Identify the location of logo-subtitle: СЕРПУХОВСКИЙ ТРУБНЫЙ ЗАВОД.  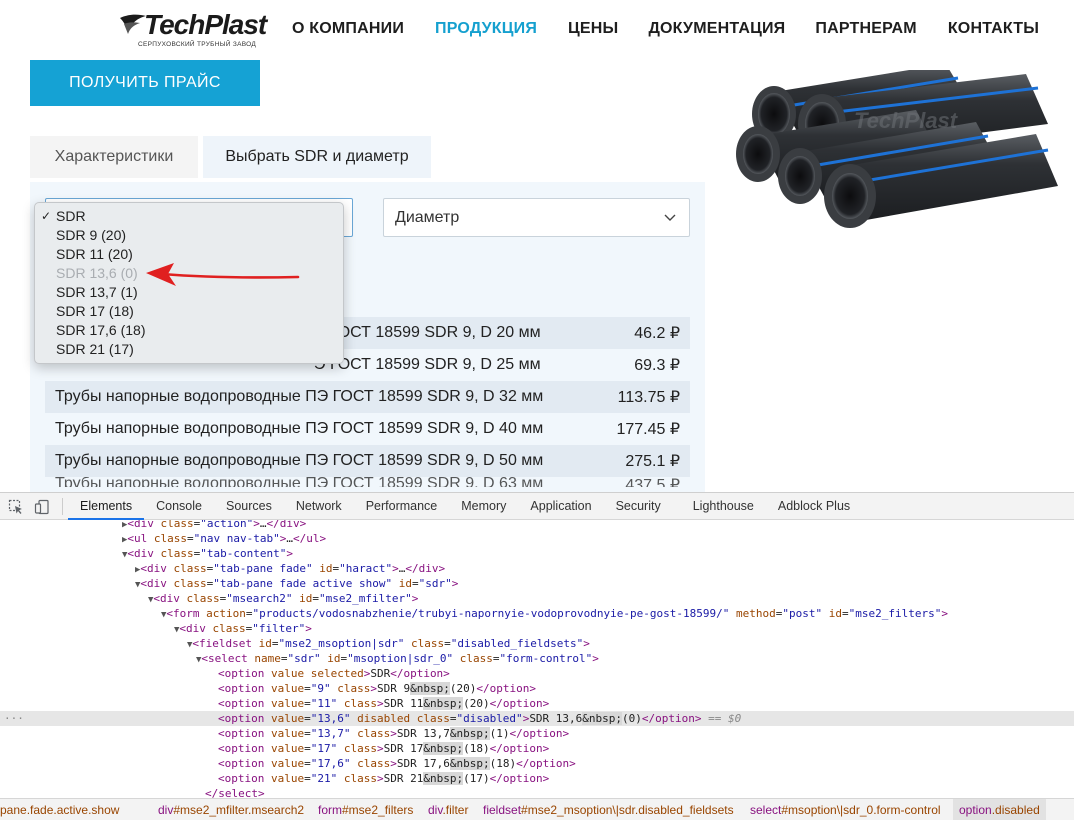
(197, 44).